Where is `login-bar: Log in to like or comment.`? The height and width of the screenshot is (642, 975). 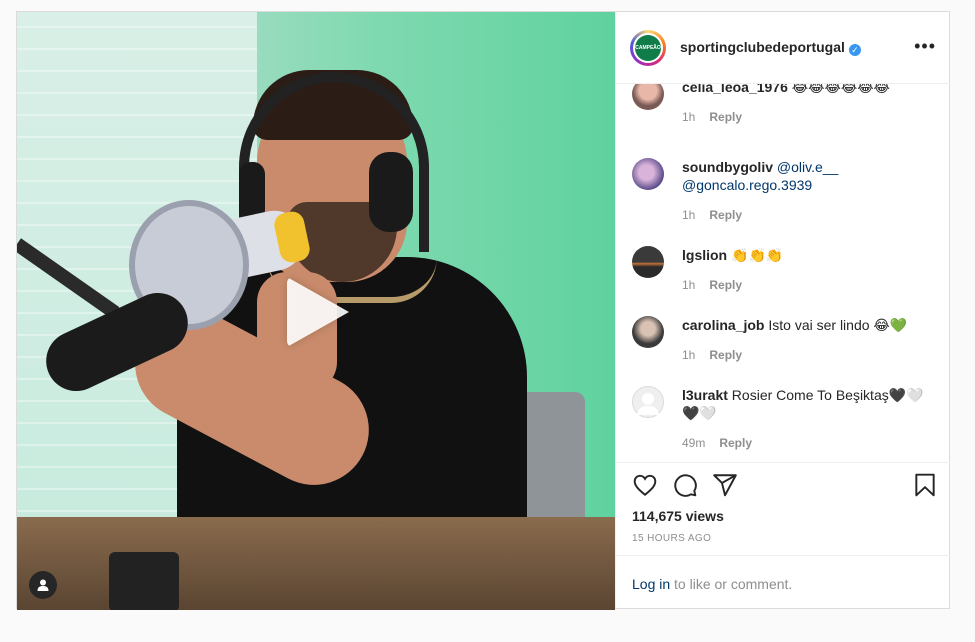
login-bar: Log in to like or comment. is located at coordinates (783, 582).